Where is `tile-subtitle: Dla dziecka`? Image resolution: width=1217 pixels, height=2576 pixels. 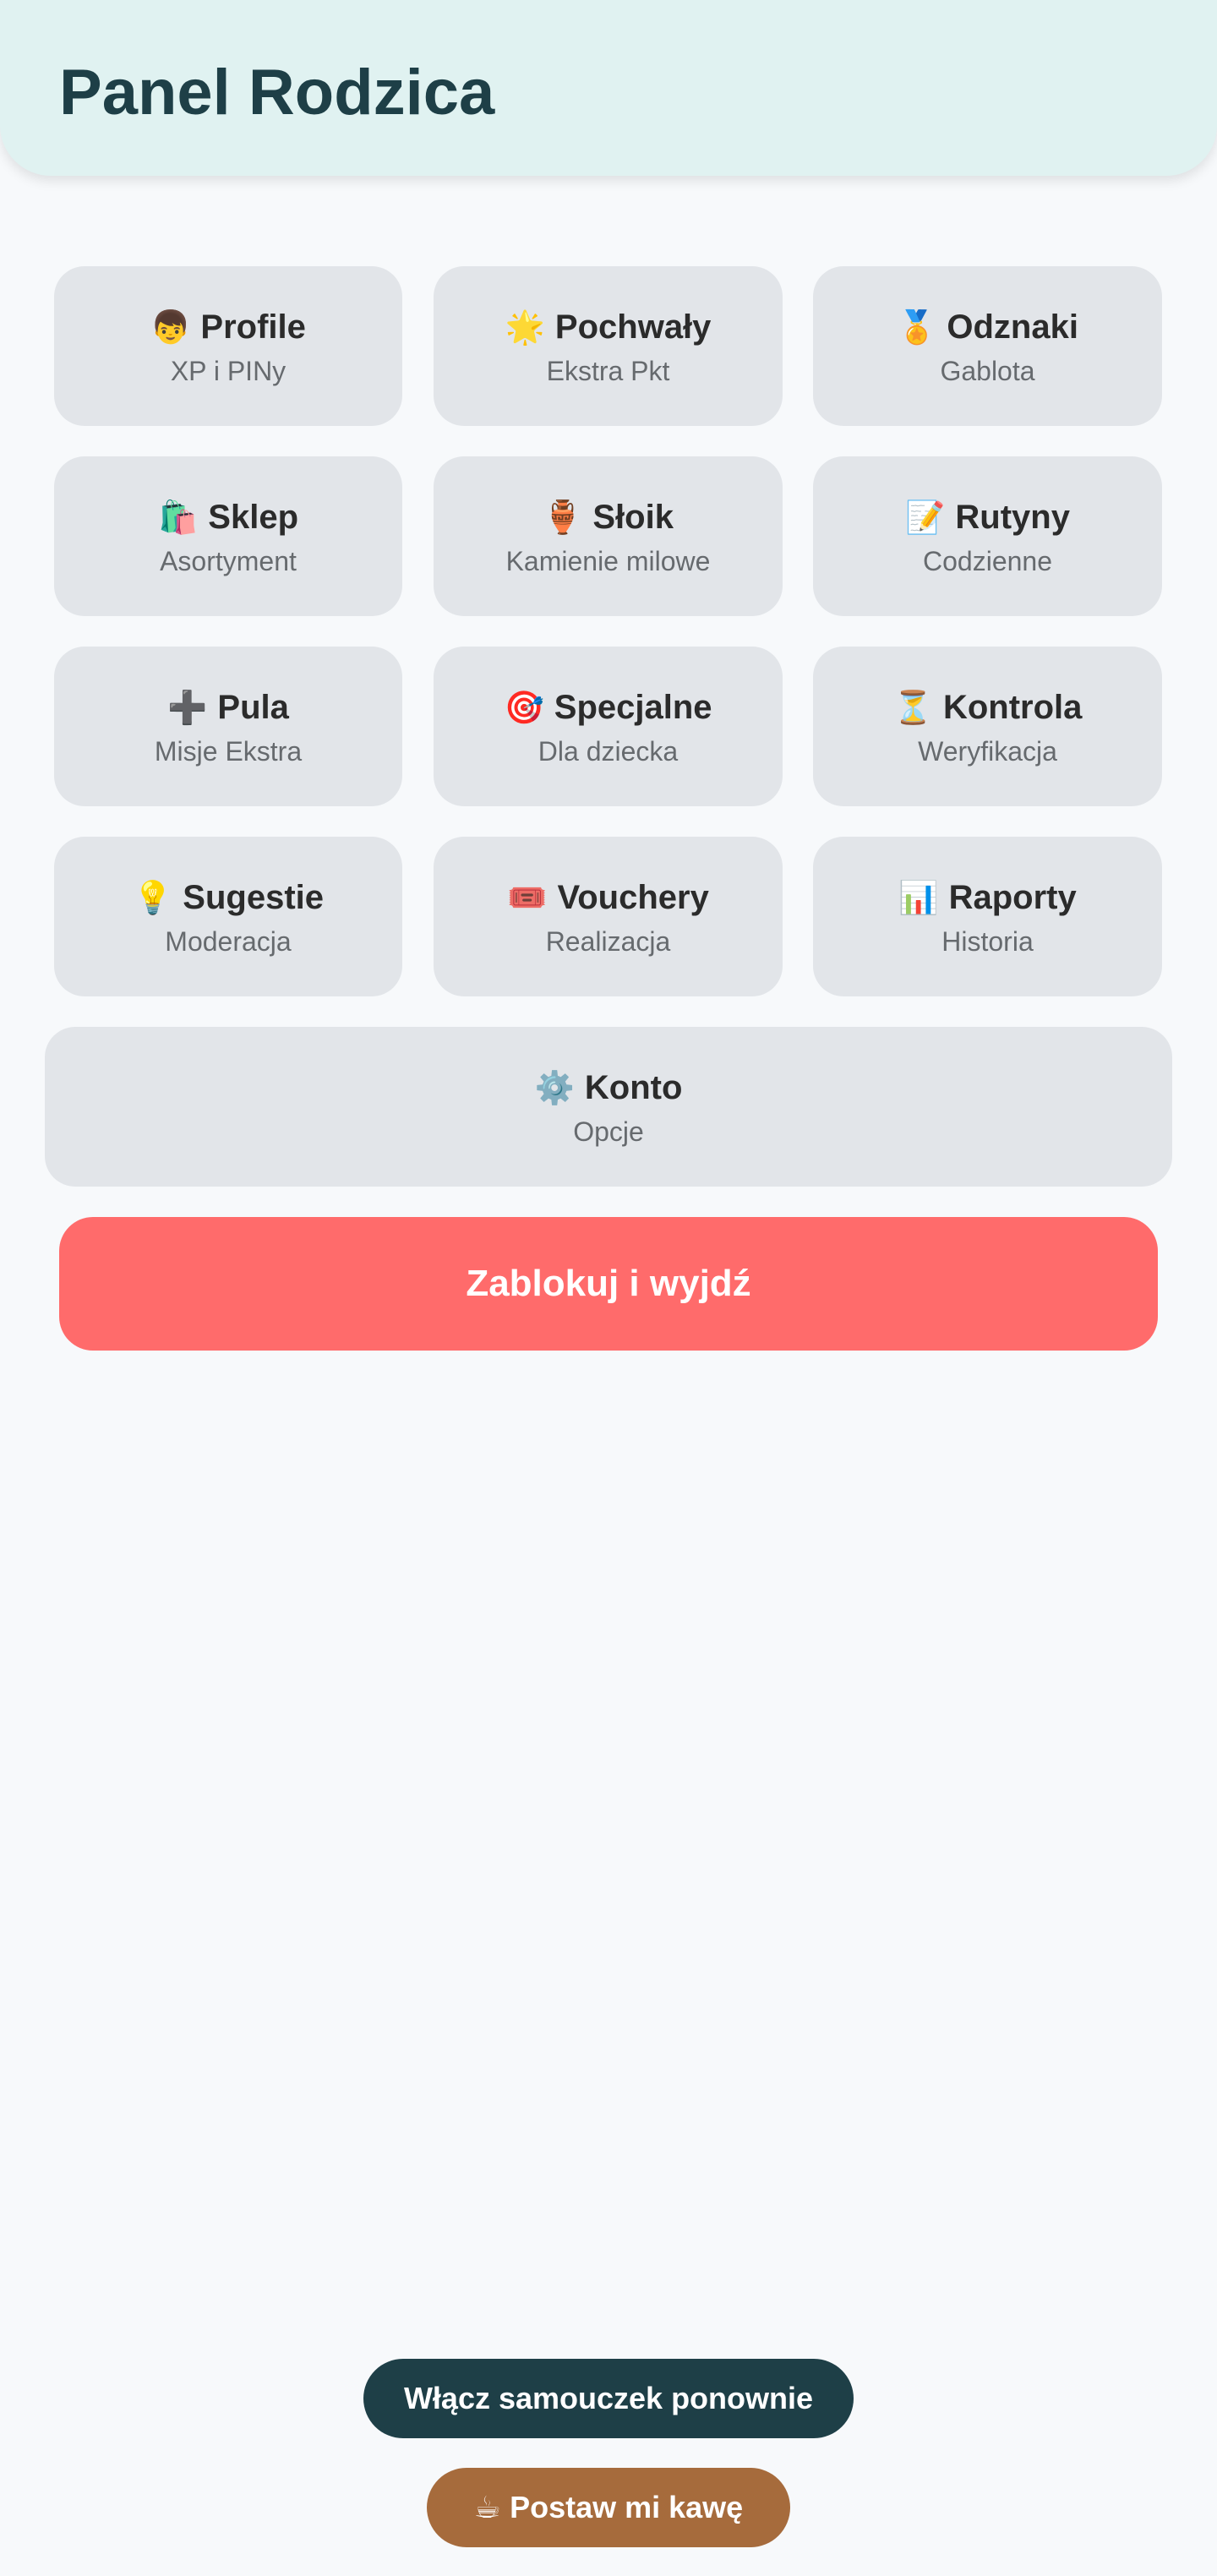 tile-subtitle: Dla dziecka is located at coordinates (608, 751).